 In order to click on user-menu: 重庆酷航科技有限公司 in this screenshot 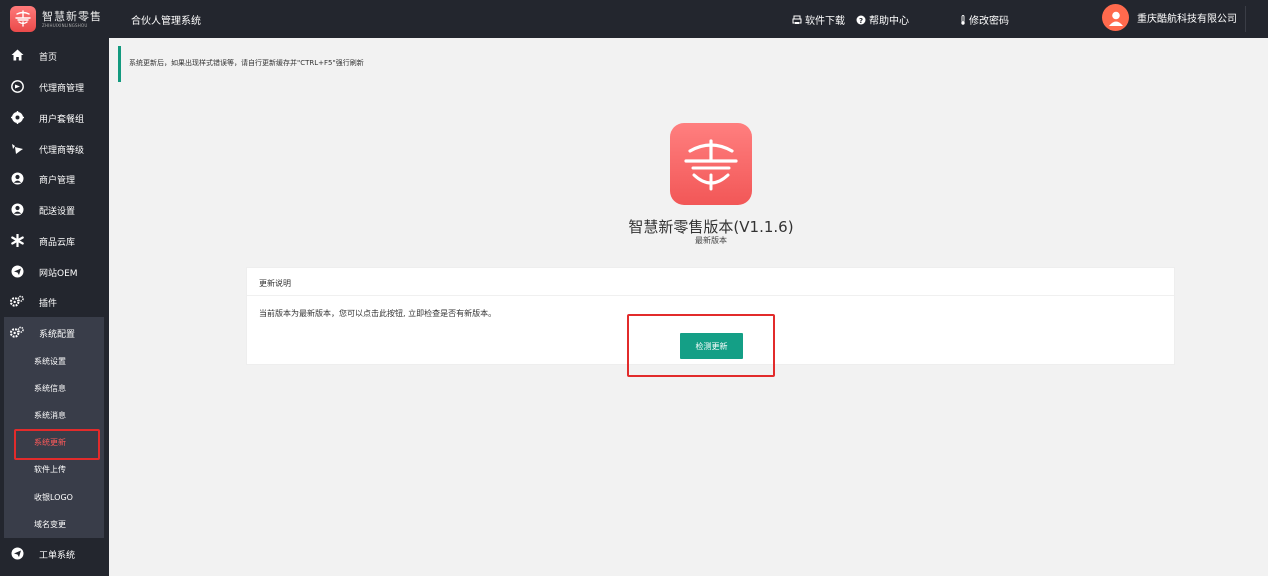, I will do `click(1169, 17)`.